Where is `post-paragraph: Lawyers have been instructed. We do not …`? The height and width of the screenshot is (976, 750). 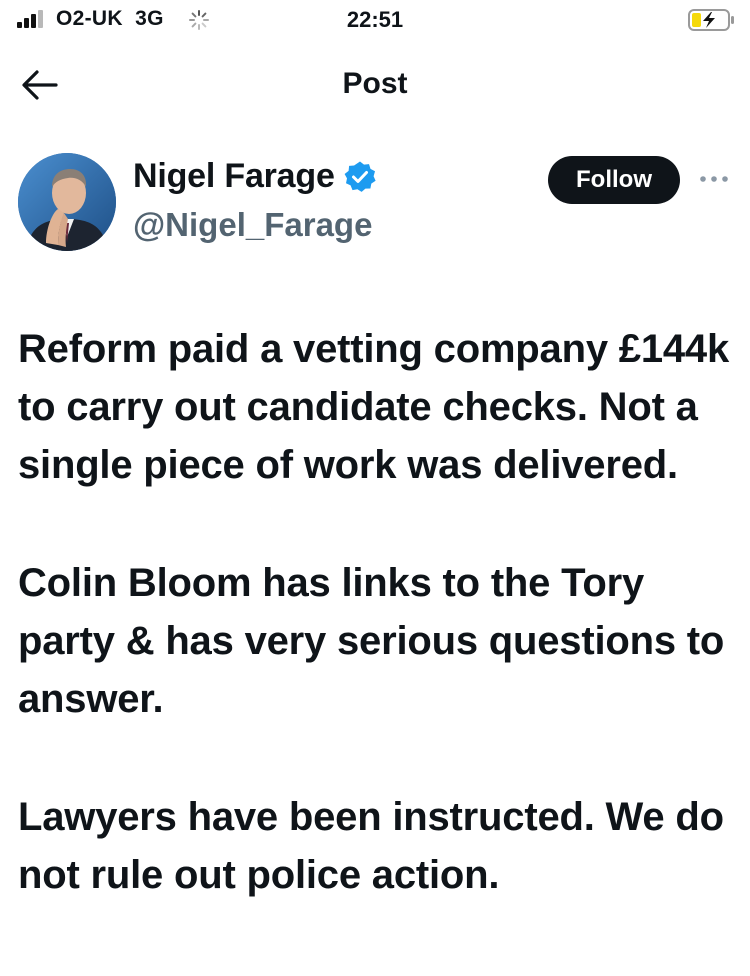
post-paragraph: Lawyers have been instructed. We do not … is located at coordinates (371, 846).